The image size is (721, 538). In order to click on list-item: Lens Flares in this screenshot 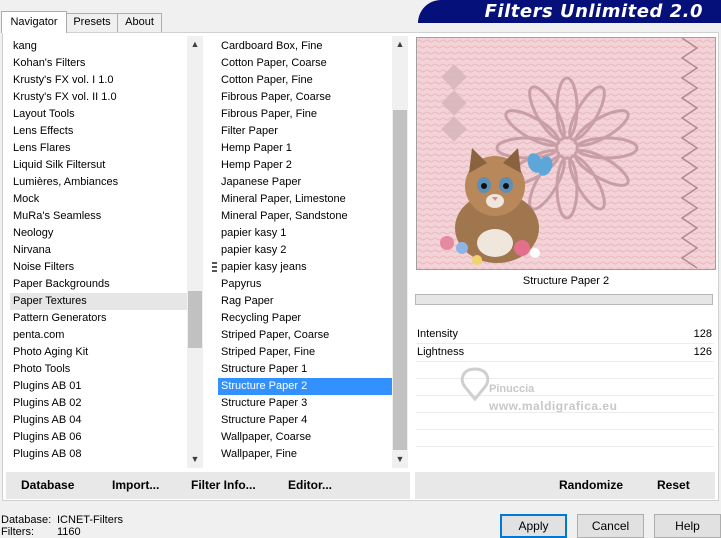, I will do `click(98, 148)`.